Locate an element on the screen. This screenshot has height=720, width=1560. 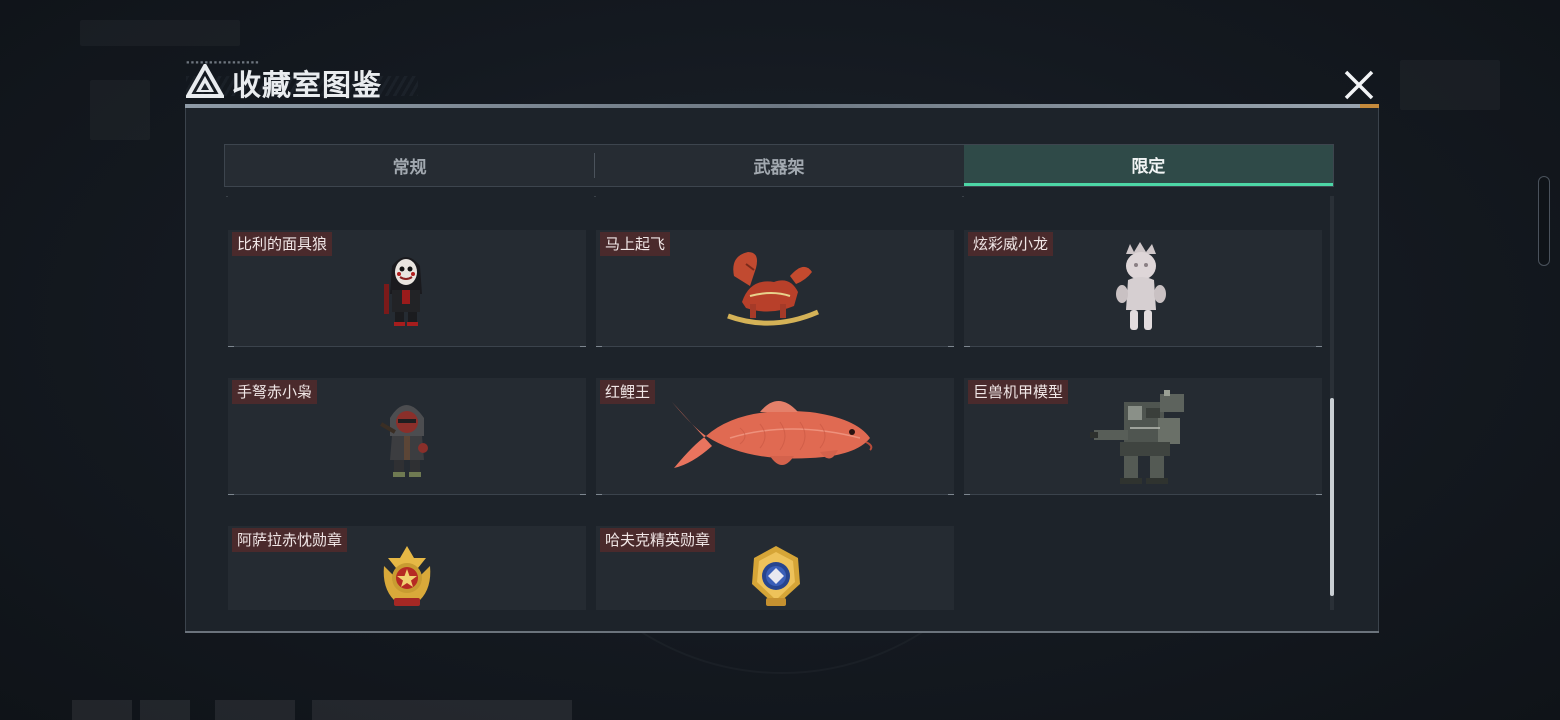
collection-item-card: 手弩赤小枭 is located at coordinates (407, 436).